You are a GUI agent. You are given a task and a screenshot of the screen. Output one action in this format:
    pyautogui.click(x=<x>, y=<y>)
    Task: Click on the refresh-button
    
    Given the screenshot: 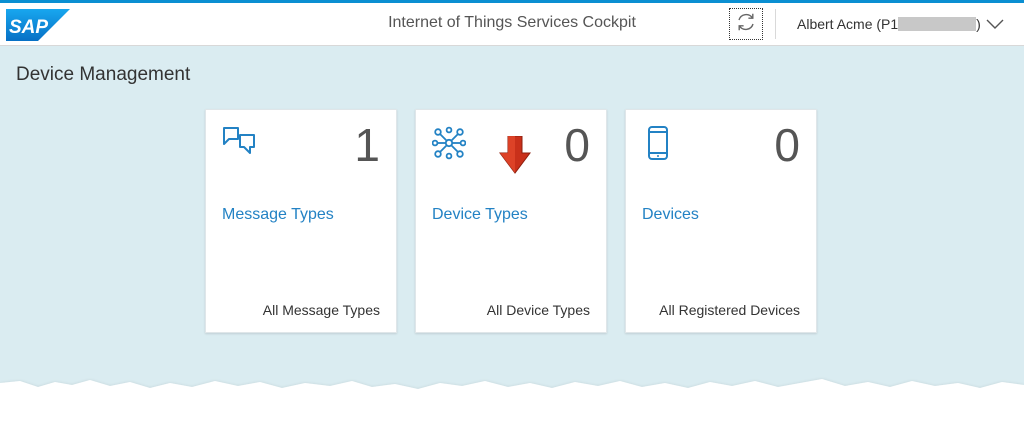 What is the action you would take?
    pyautogui.click(x=746, y=24)
    